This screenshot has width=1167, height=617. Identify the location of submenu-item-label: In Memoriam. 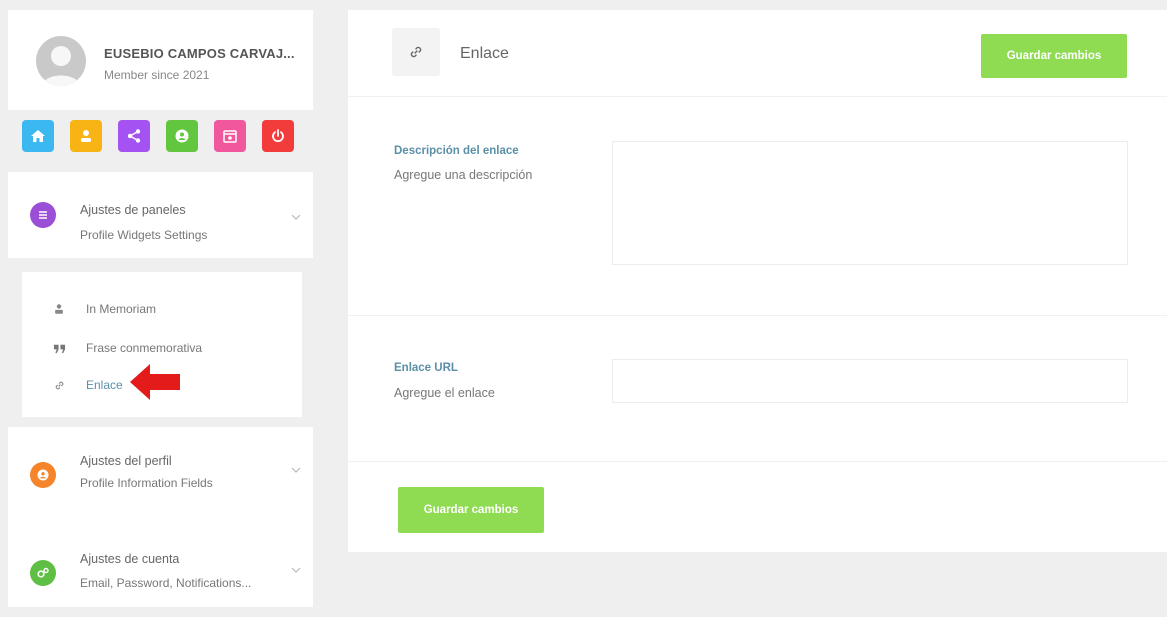
(121, 309).